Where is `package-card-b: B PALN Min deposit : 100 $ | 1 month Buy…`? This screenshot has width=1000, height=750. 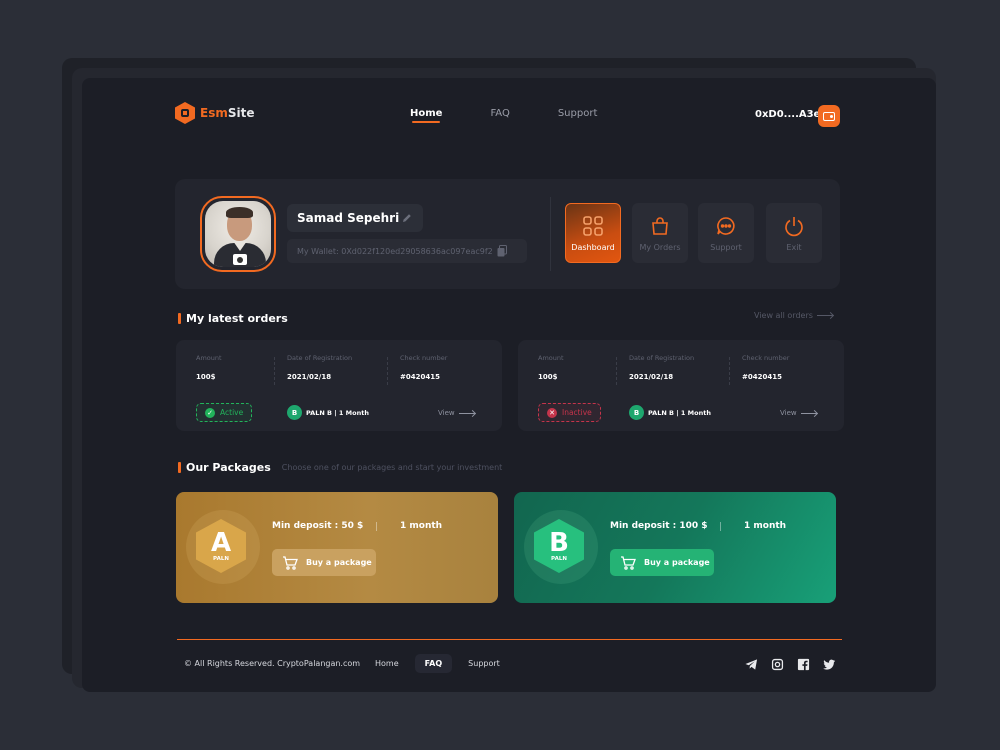
package-card-b: B PALN Min deposit : 100 $ | 1 month Buy… is located at coordinates (675, 547).